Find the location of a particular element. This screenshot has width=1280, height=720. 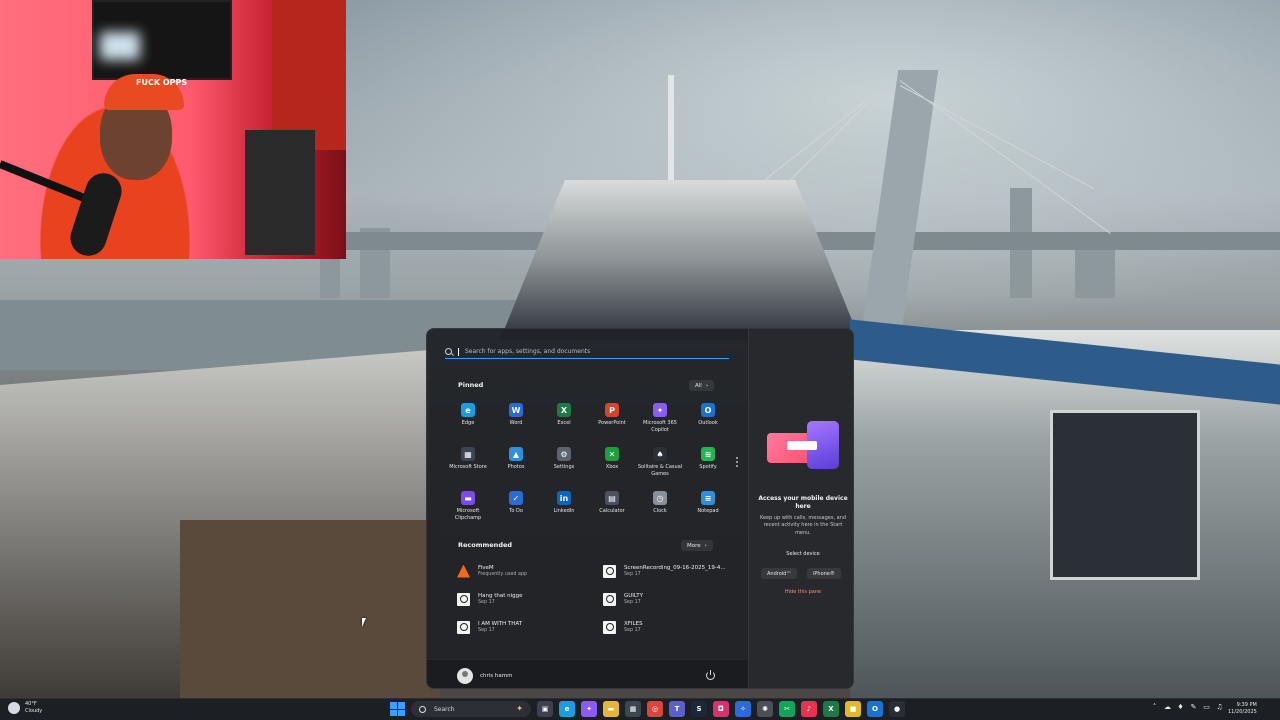

pinned-app: W Word is located at coordinates (516, 422).